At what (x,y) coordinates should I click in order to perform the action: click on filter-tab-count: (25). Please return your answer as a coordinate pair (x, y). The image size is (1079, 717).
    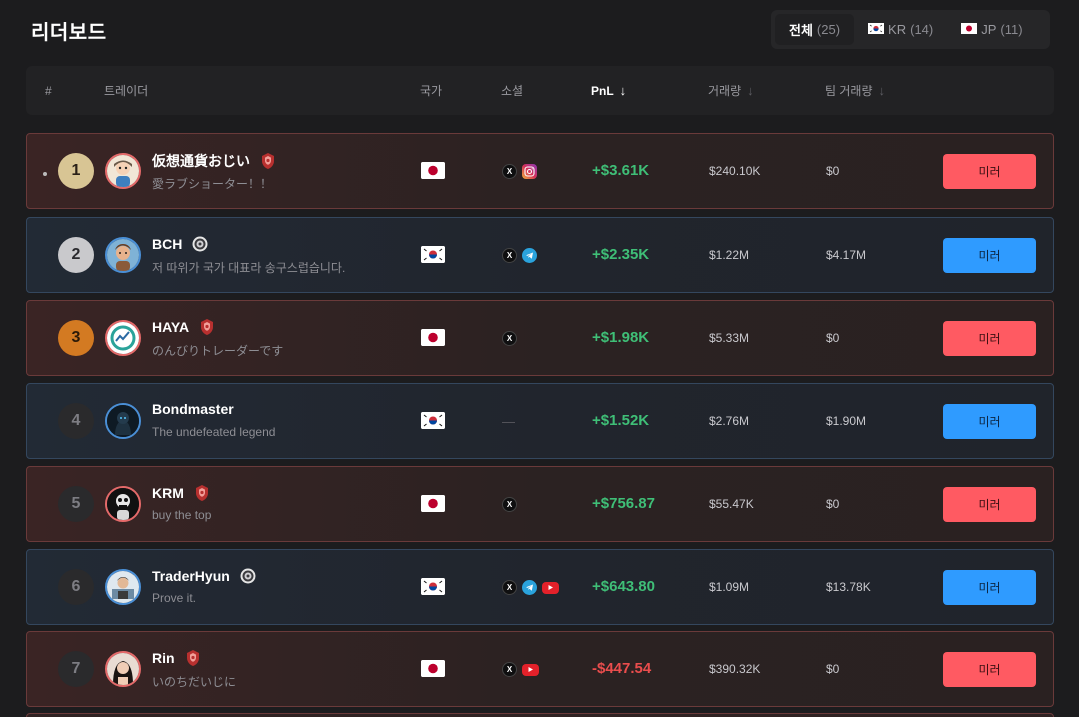
    Looking at the image, I should click on (828, 29).